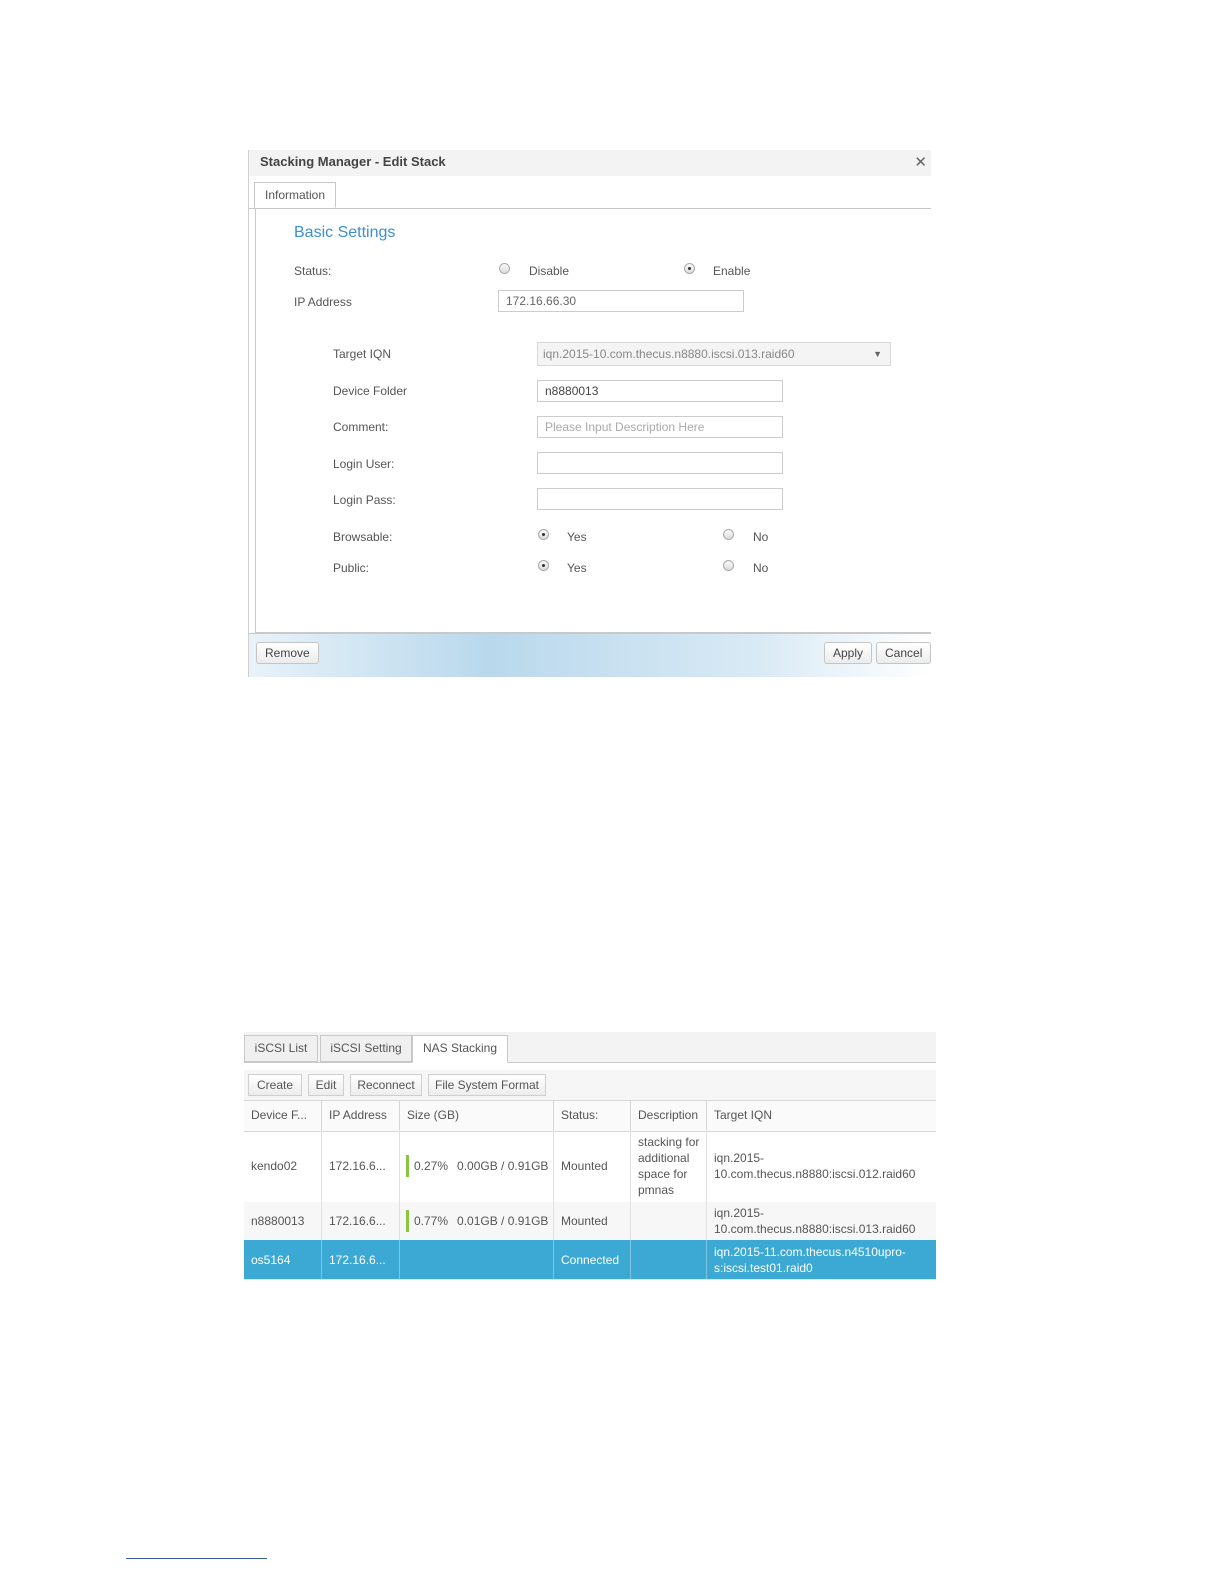 The height and width of the screenshot is (1584, 1224). What do you see at coordinates (543, 565) in the screenshot?
I see `public-yes-radio` at bounding box center [543, 565].